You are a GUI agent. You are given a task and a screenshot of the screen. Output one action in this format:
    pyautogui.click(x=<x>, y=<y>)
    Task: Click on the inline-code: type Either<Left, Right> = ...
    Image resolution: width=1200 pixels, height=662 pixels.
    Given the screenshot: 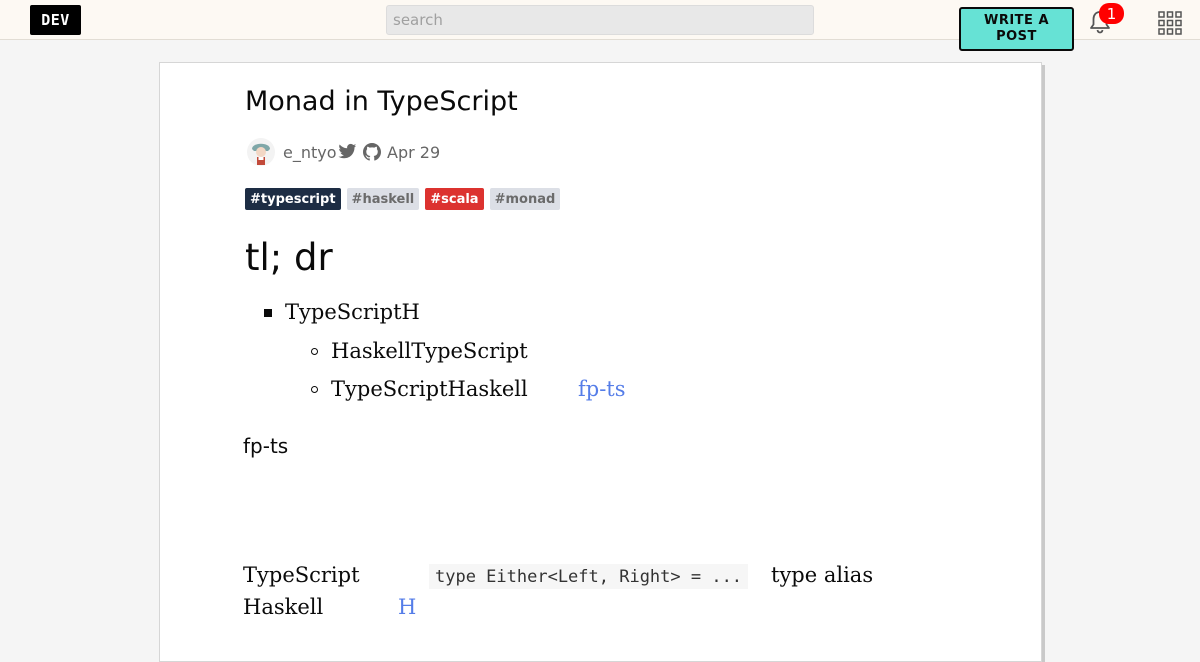 What is the action you would take?
    pyautogui.click(x=589, y=576)
    